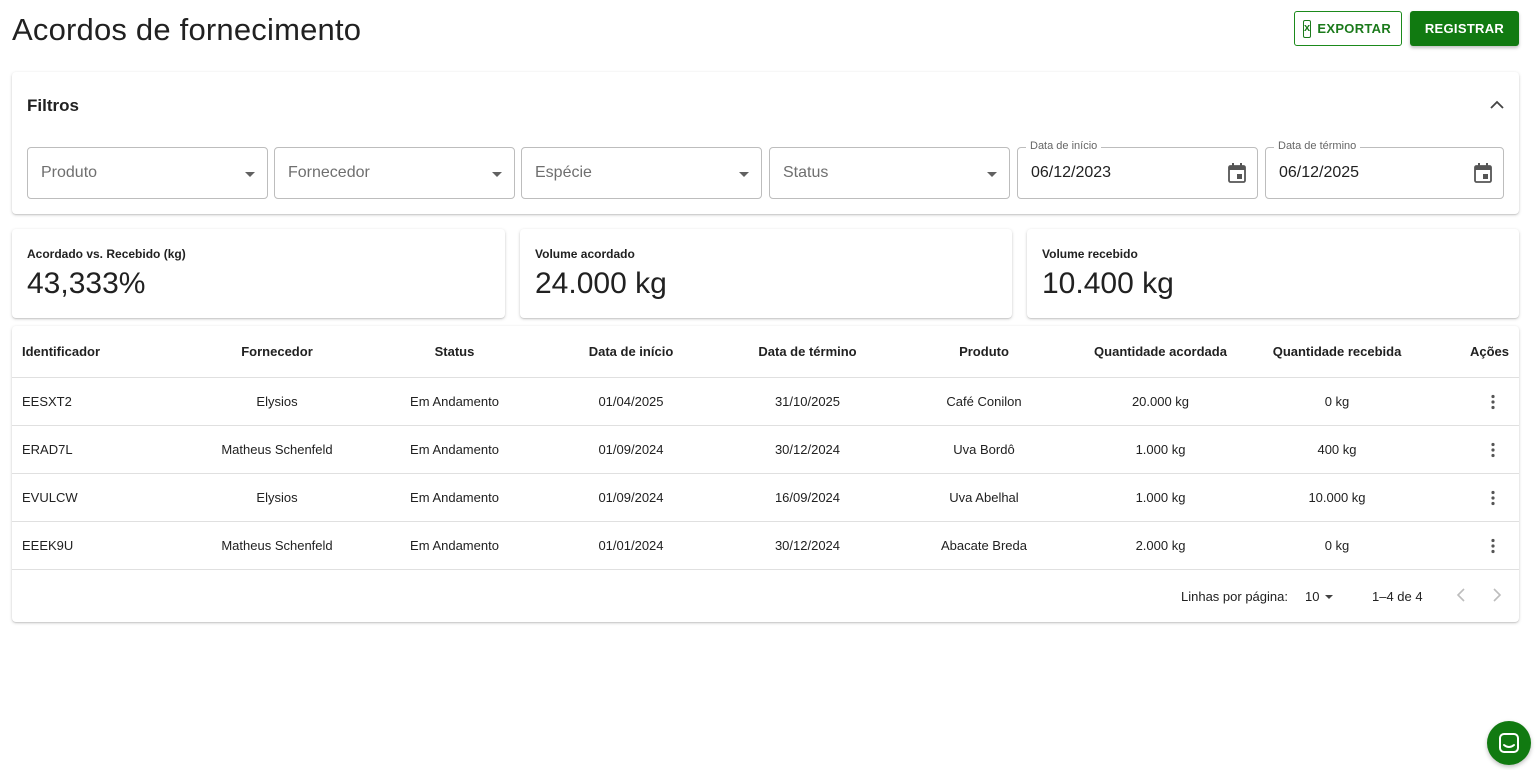 This screenshot has height=770, width=1536. What do you see at coordinates (1307, 28) in the screenshot?
I see `excel-icon: x` at bounding box center [1307, 28].